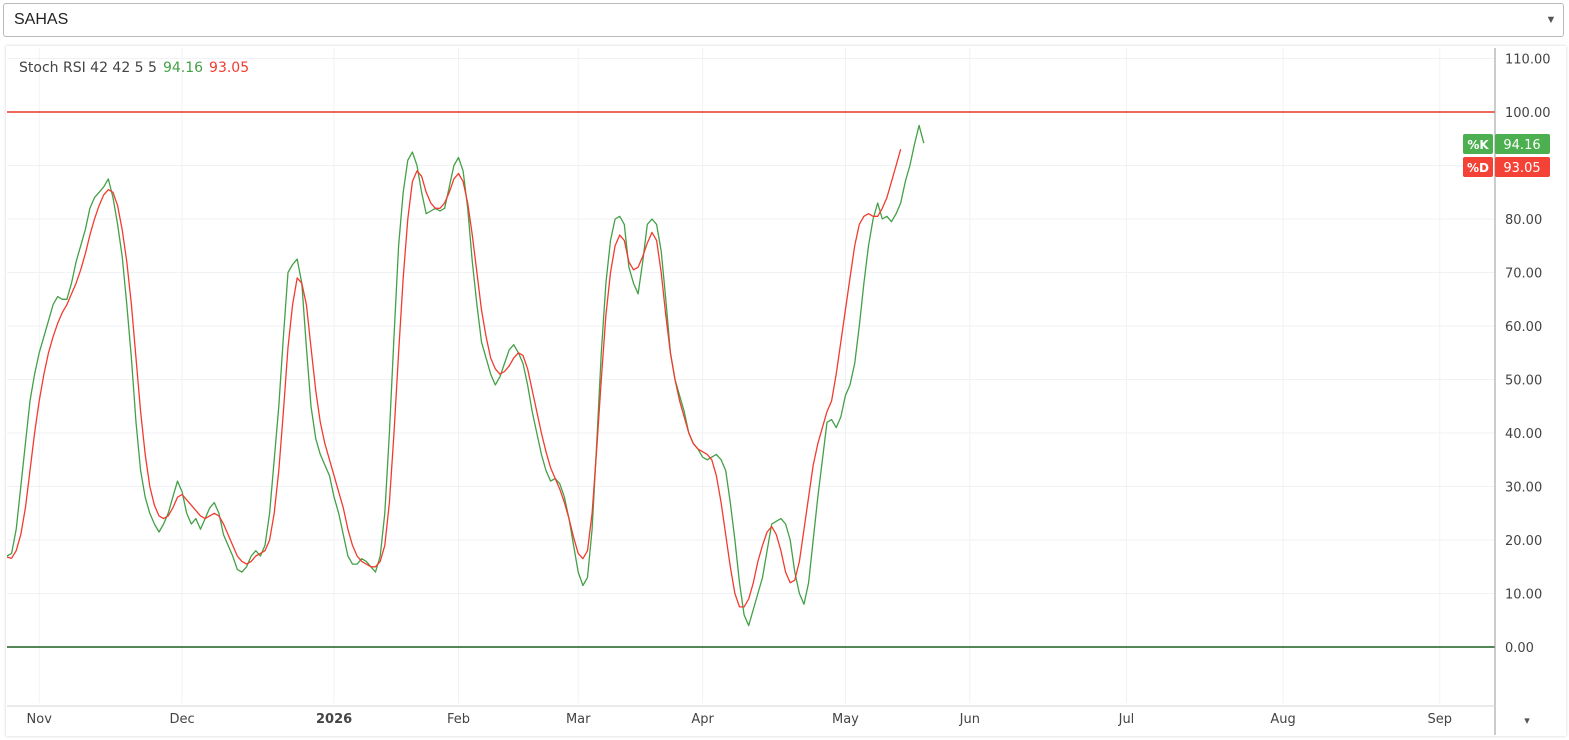 Image resolution: width=1569 pixels, height=740 pixels. What do you see at coordinates (1523, 595) in the screenshot?
I see `y-tick-label: 10.00` at bounding box center [1523, 595].